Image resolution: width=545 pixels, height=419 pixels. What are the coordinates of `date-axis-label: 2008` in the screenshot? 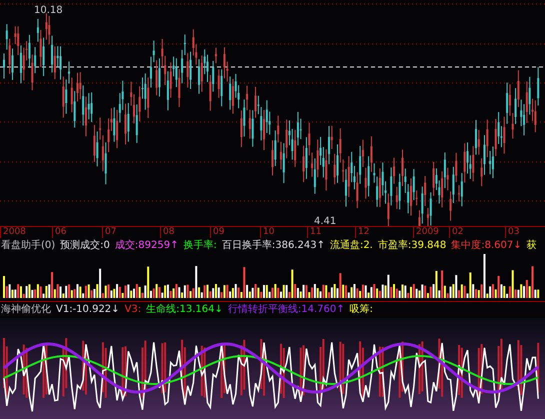 It's located at (13, 232).